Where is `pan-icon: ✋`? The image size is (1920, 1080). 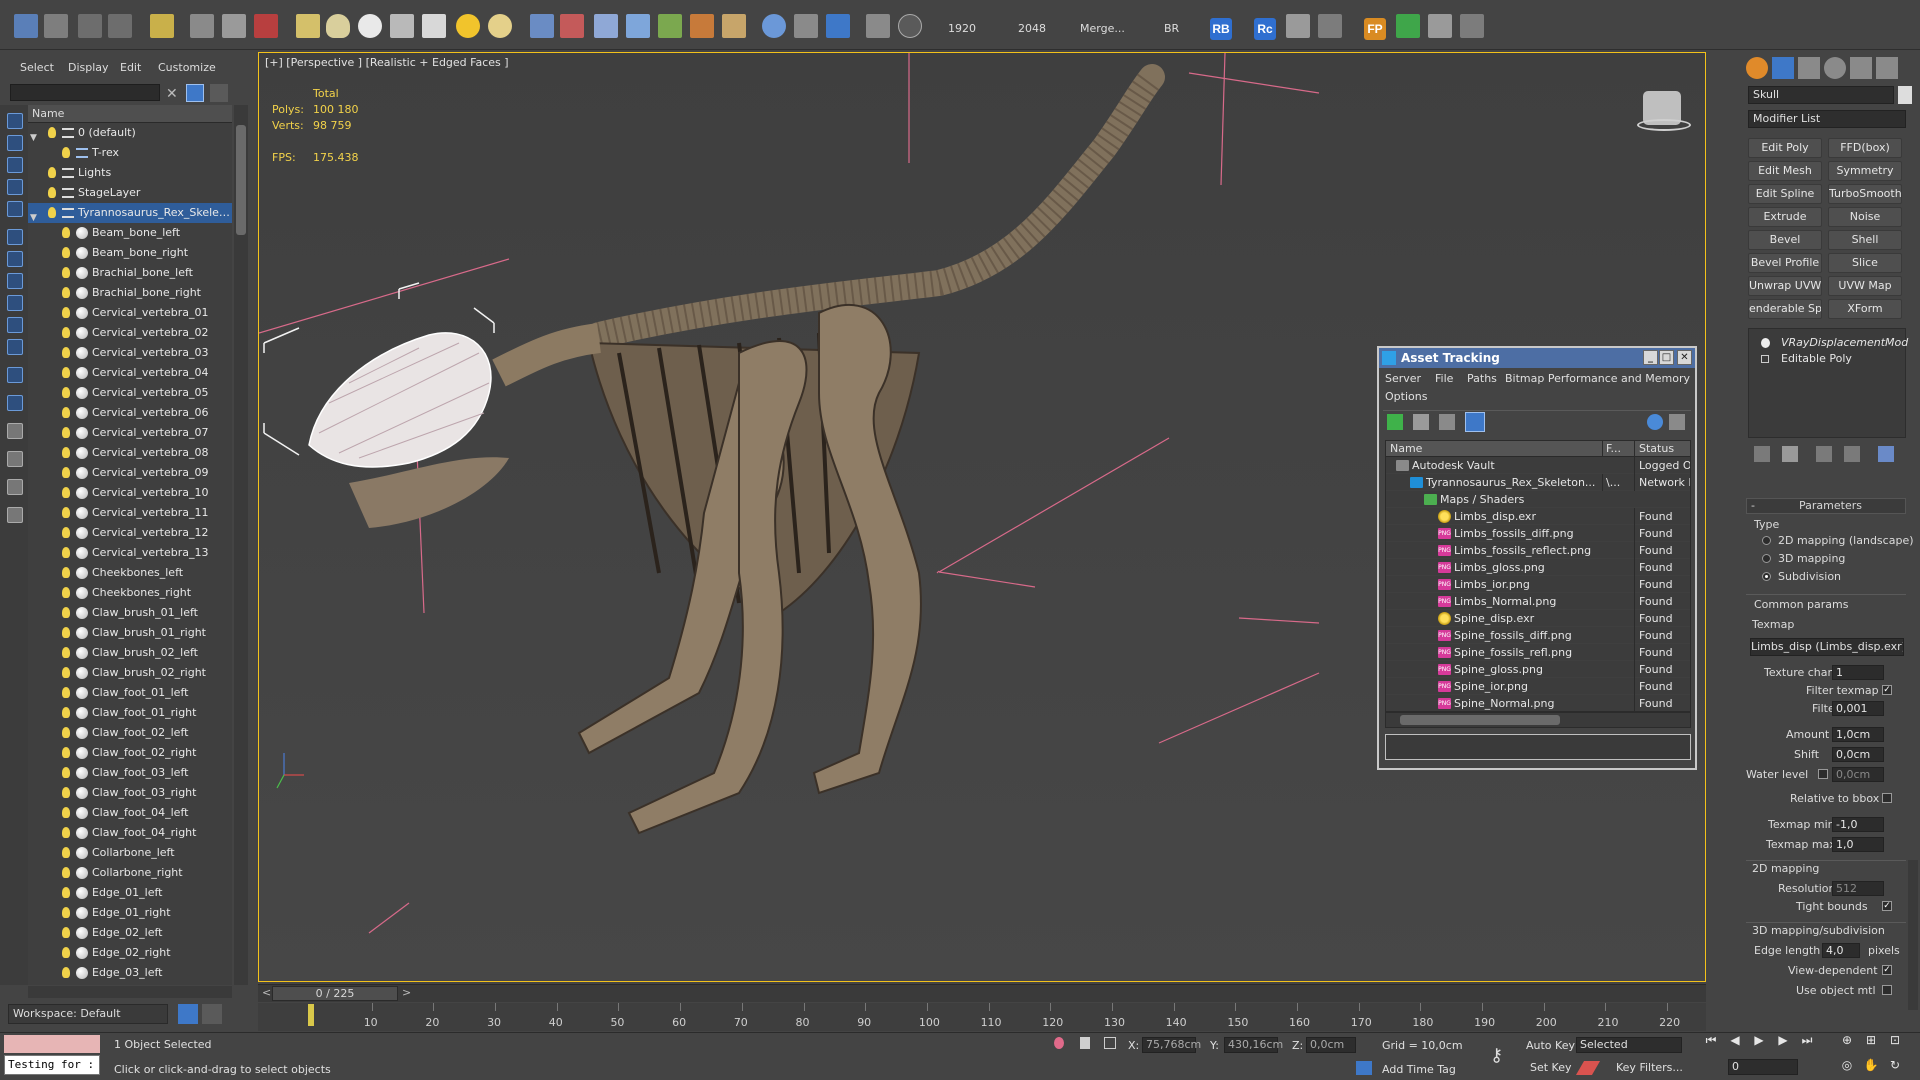 pan-icon: ✋ is located at coordinates (1871, 1066).